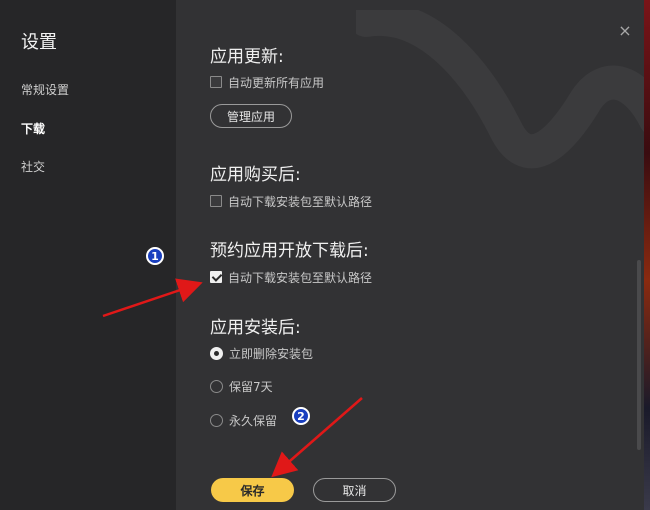  Describe the element at coordinates (155, 256) in the screenshot. I see `annotation-badge-1: 1` at that location.